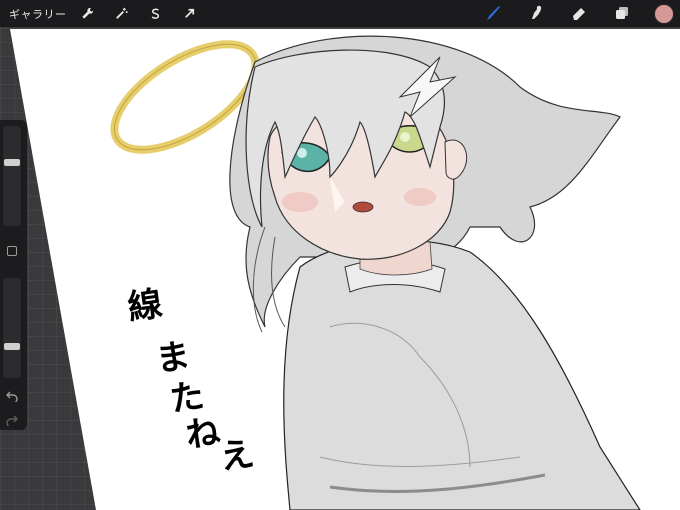  What do you see at coordinates (664, 14) in the screenshot?
I see `color-swatch` at bounding box center [664, 14].